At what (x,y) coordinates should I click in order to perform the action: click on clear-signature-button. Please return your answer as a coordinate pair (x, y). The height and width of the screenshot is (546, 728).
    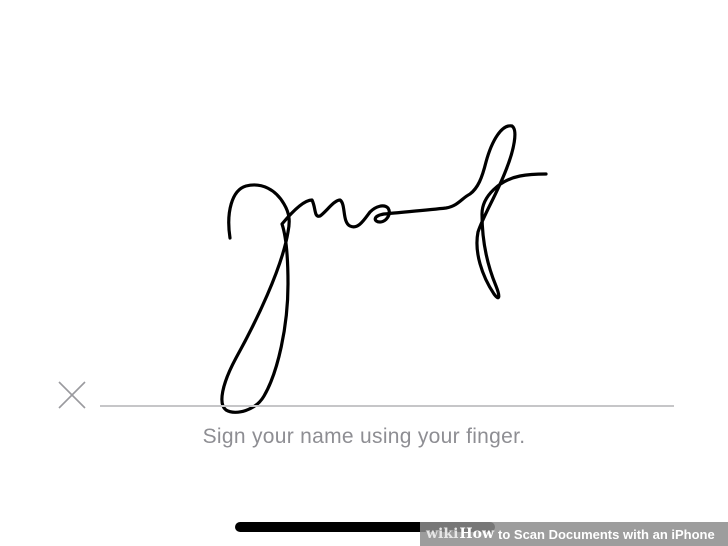
    Looking at the image, I should click on (72, 395).